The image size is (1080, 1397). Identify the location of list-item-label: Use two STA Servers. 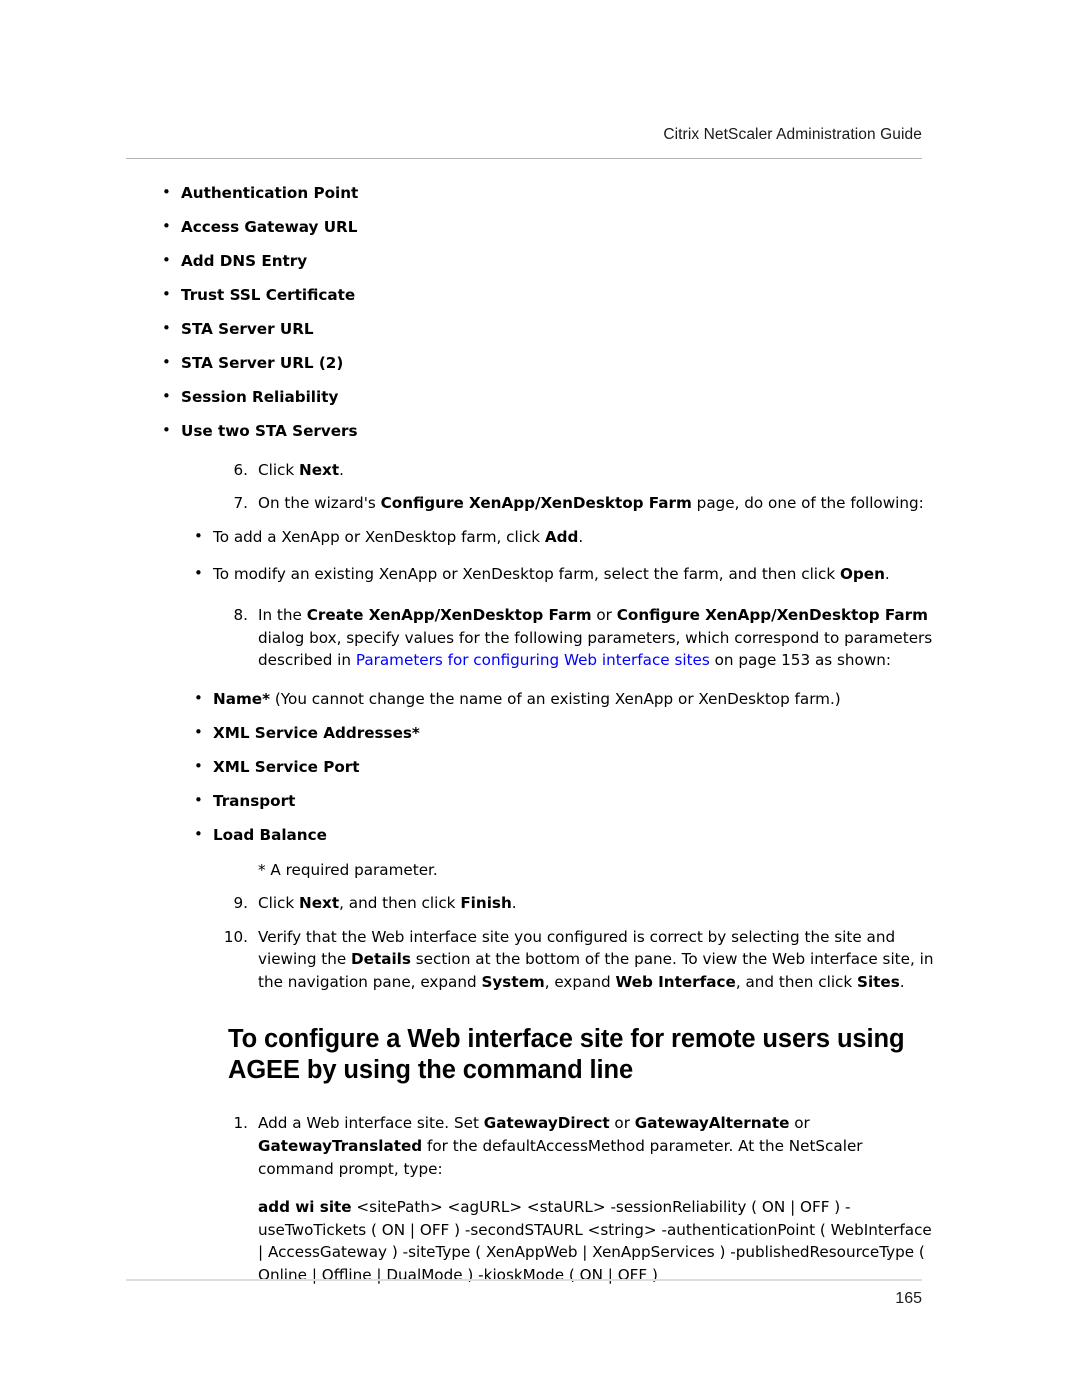
(269, 430).